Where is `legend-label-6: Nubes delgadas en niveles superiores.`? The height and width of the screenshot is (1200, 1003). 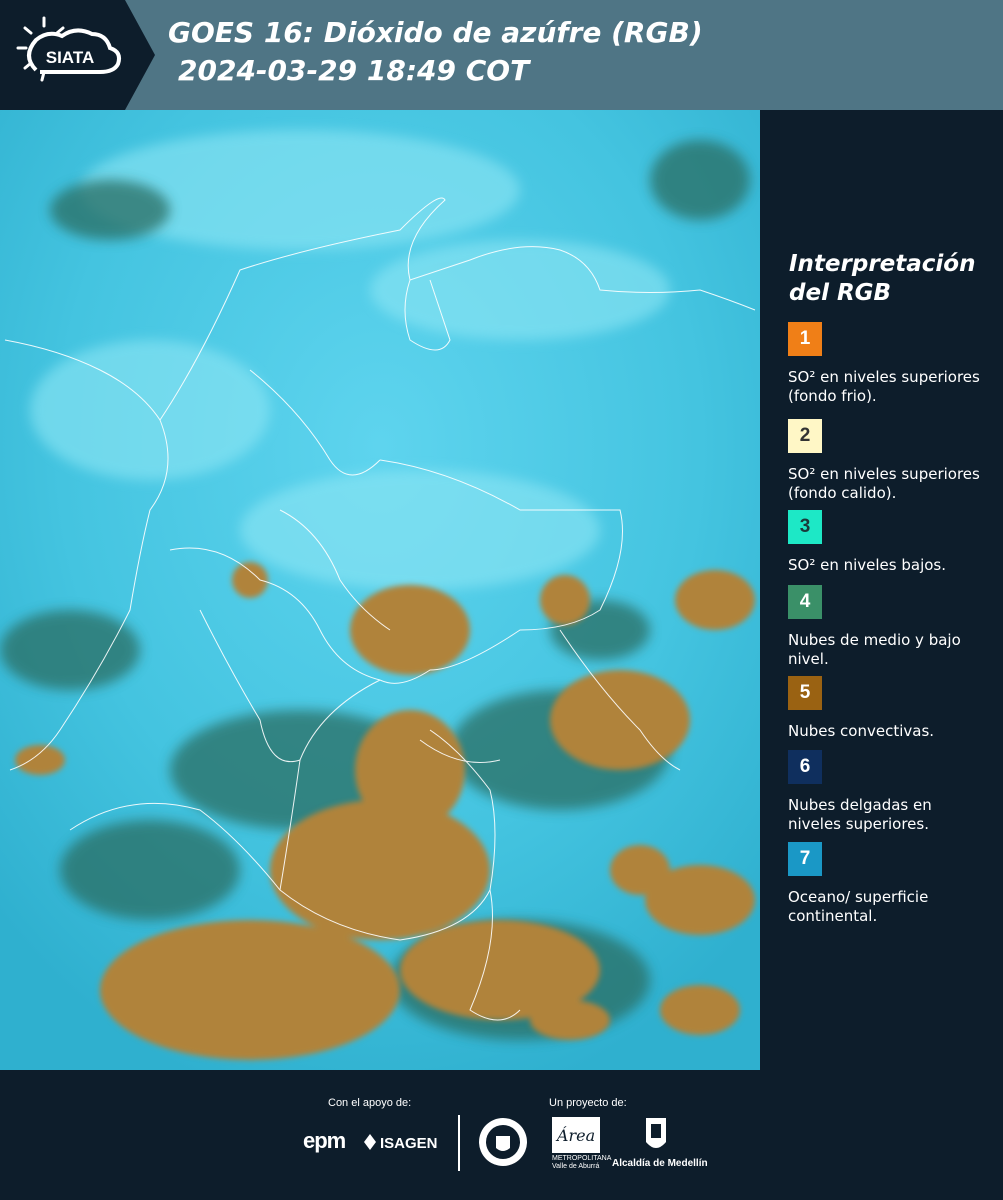 legend-label-6: Nubes delgadas en niveles superiores. is located at coordinates (860, 814).